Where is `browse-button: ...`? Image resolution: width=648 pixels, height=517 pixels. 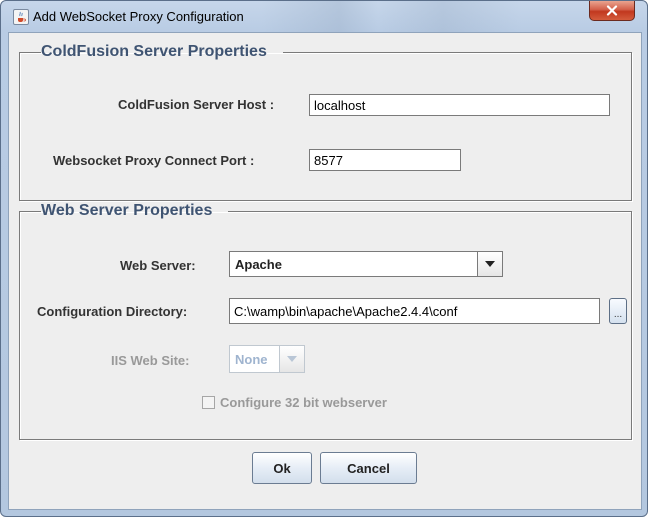 browse-button: ... is located at coordinates (618, 311).